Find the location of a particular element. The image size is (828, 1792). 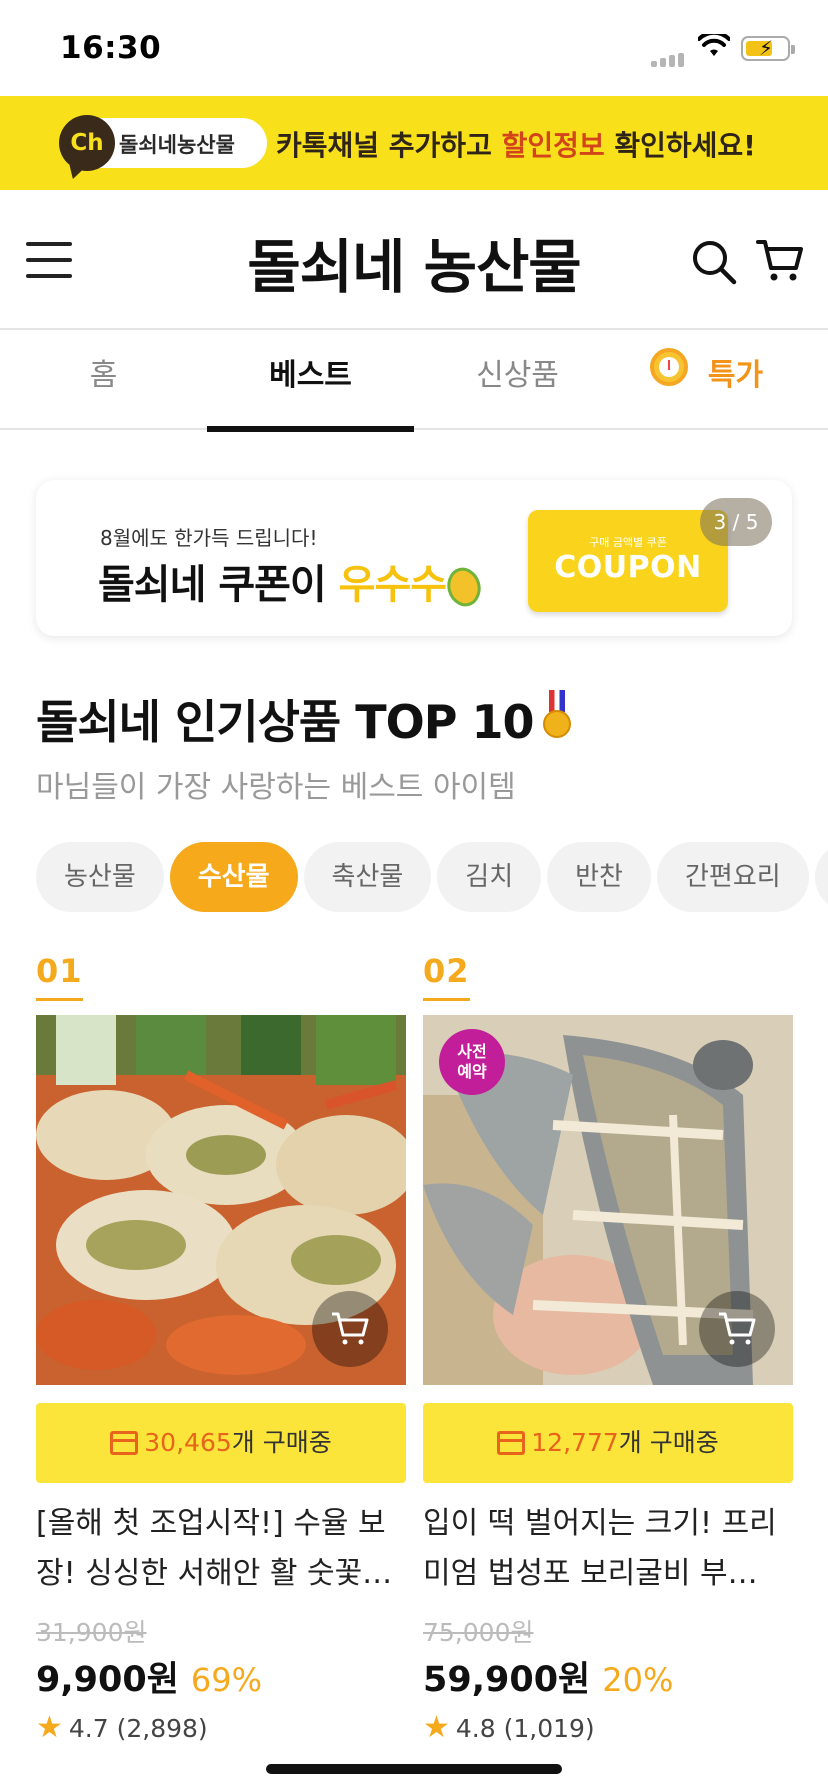

category-chips: 농산물 수산물 축산물 김치 반찬 간편요리 is located at coordinates (432, 877).